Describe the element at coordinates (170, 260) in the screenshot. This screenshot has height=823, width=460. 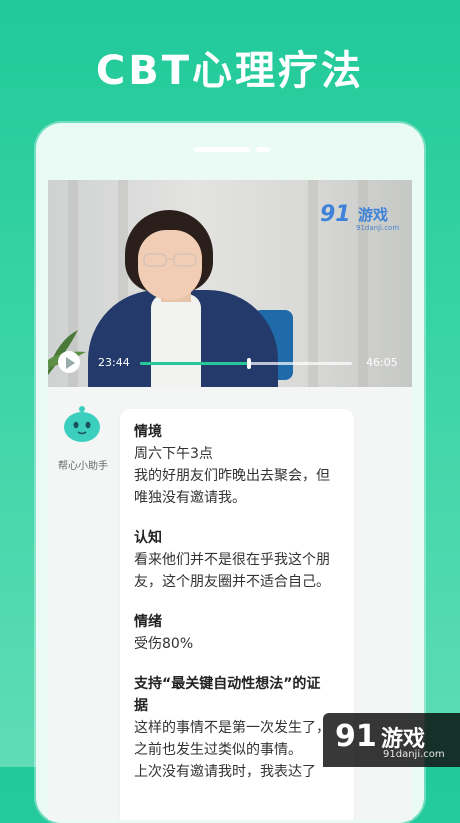
I see `glasses-icon` at that location.